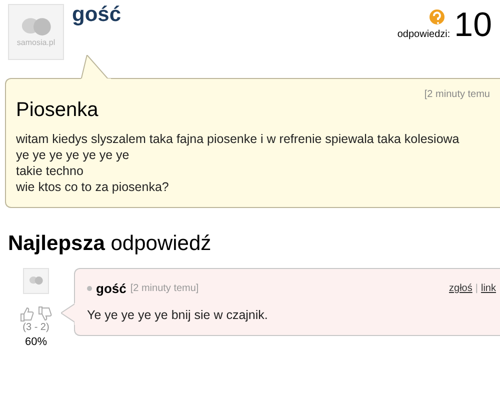 The height and width of the screenshot is (406, 500). What do you see at coordinates (93, 187) in the screenshot?
I see `question-text: wie ktos co to za piosenka?` at bounding box center [93, 187].